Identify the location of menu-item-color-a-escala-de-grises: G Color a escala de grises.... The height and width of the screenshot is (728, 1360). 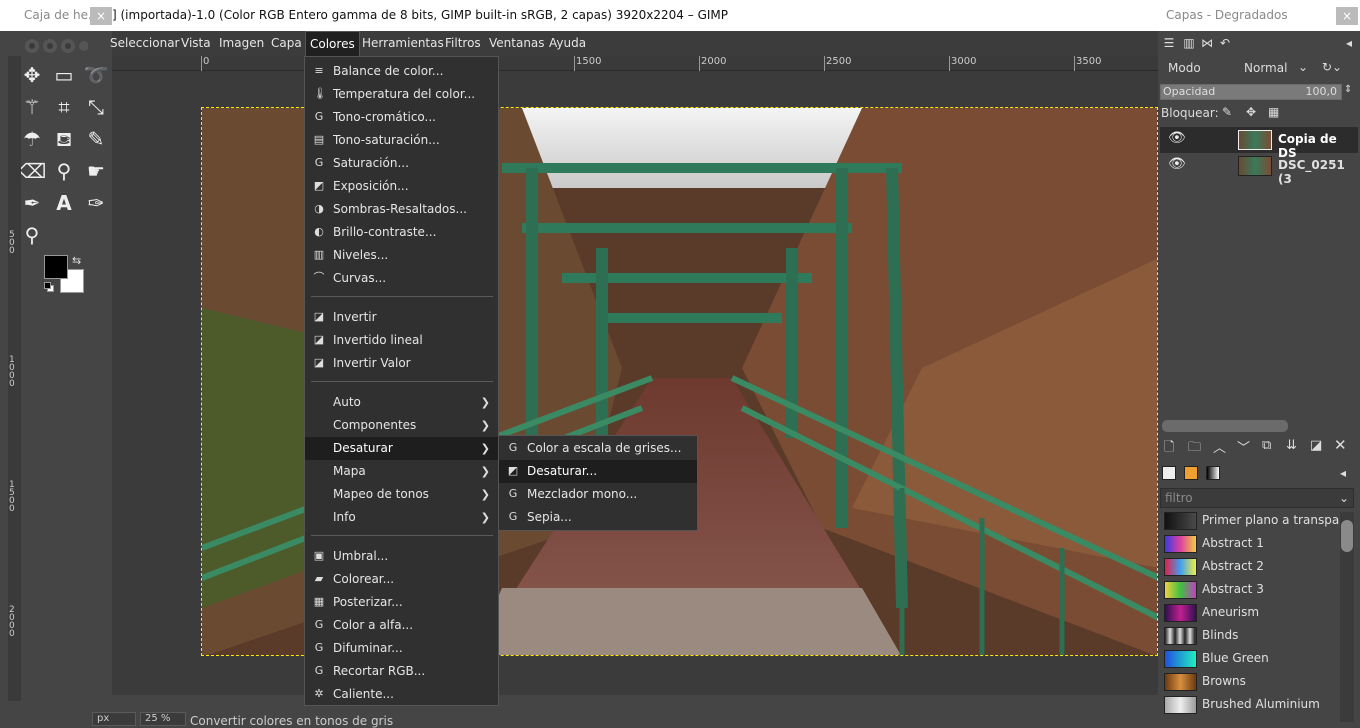
(598, 448).